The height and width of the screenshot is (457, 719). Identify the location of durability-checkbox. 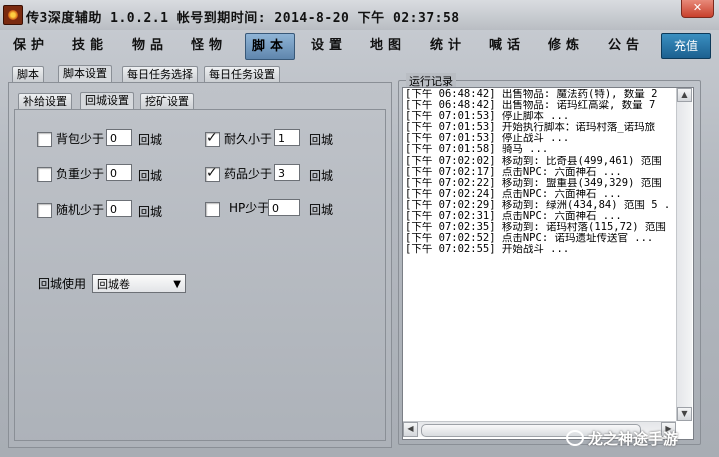
(212, 138).